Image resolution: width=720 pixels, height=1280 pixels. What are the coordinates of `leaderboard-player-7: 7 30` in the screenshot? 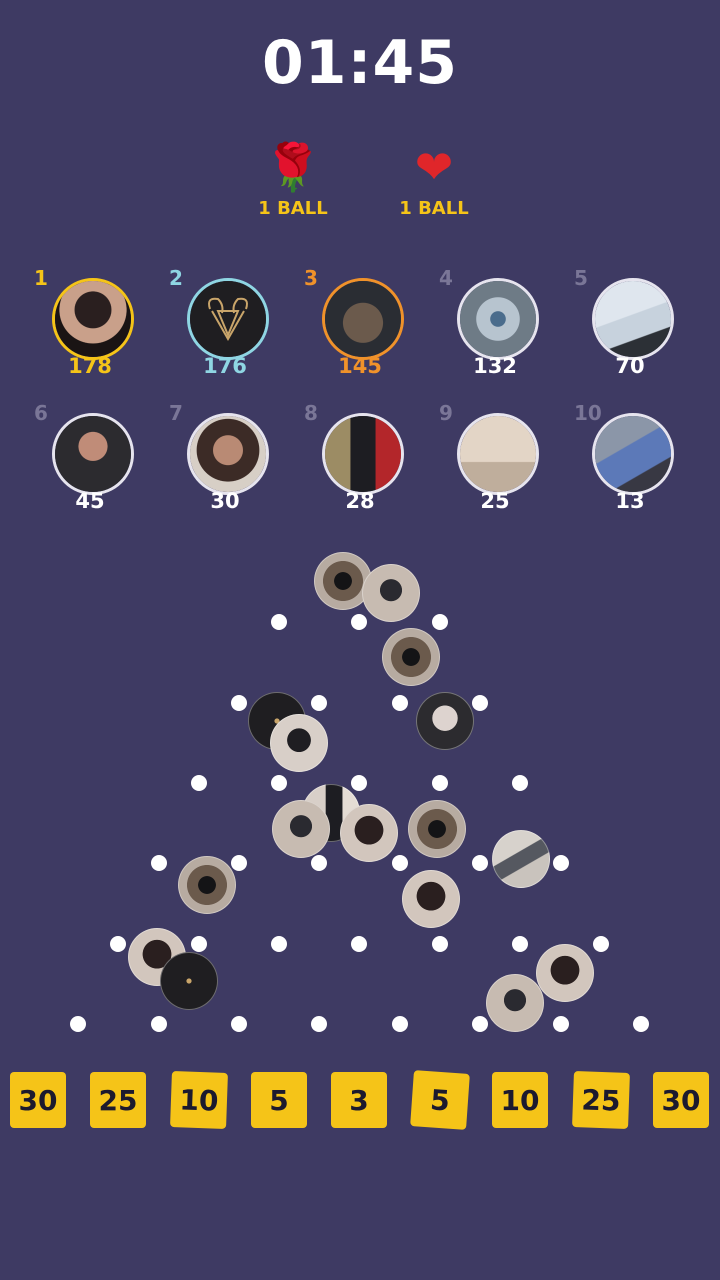 It's located at (227, 461).